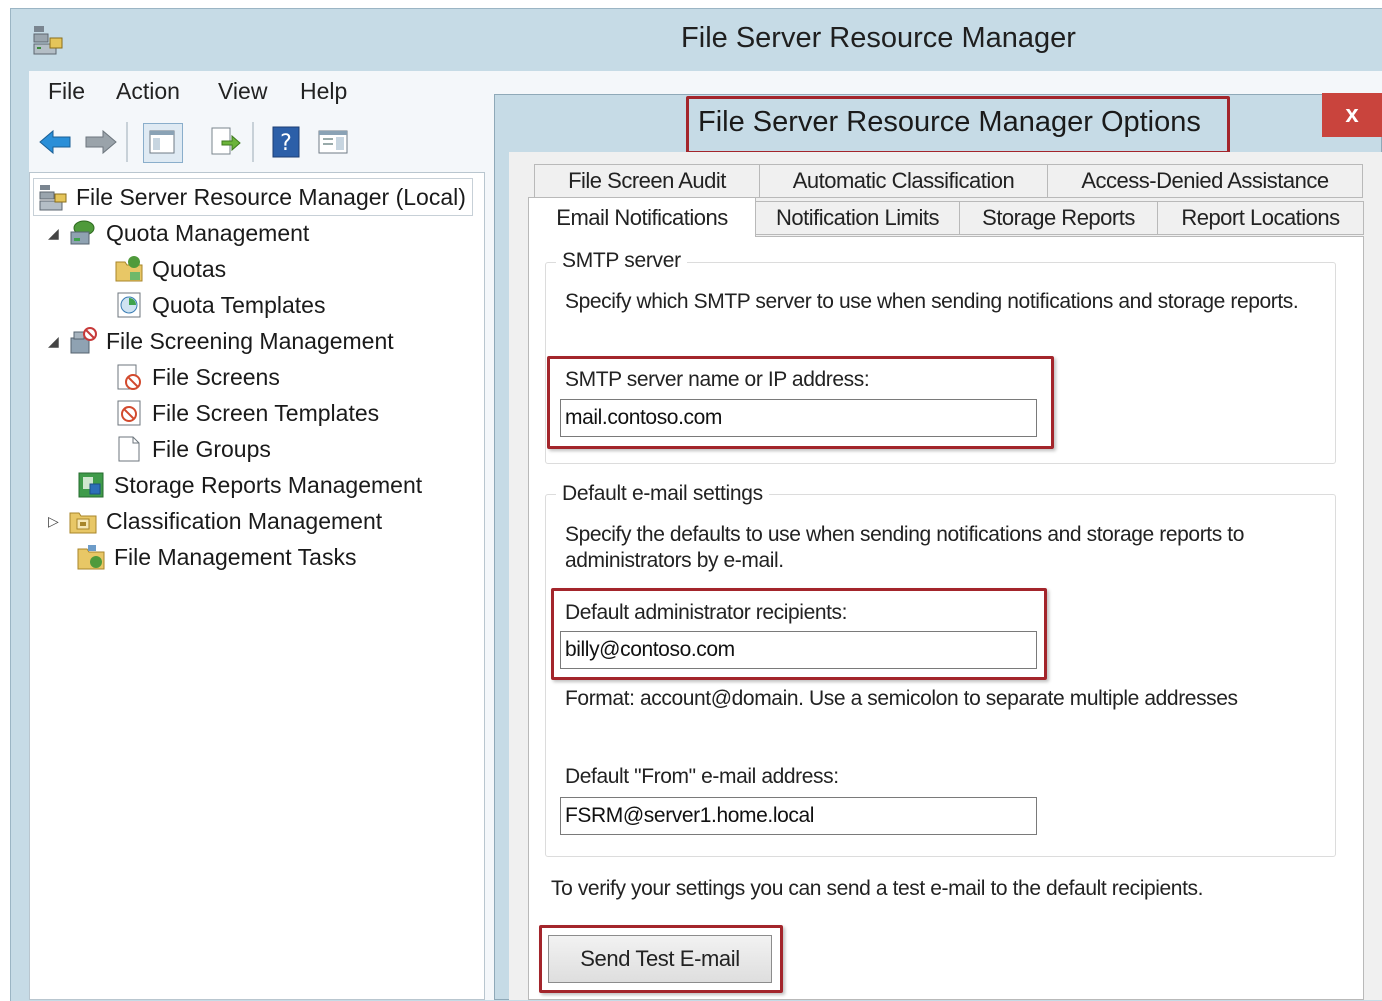 This screenshot has width=1382, height=1001. Describe the element at coordinates (662, 494) in the screenshot. I see `default-email-group-label: Default e-mail settings` at that location.